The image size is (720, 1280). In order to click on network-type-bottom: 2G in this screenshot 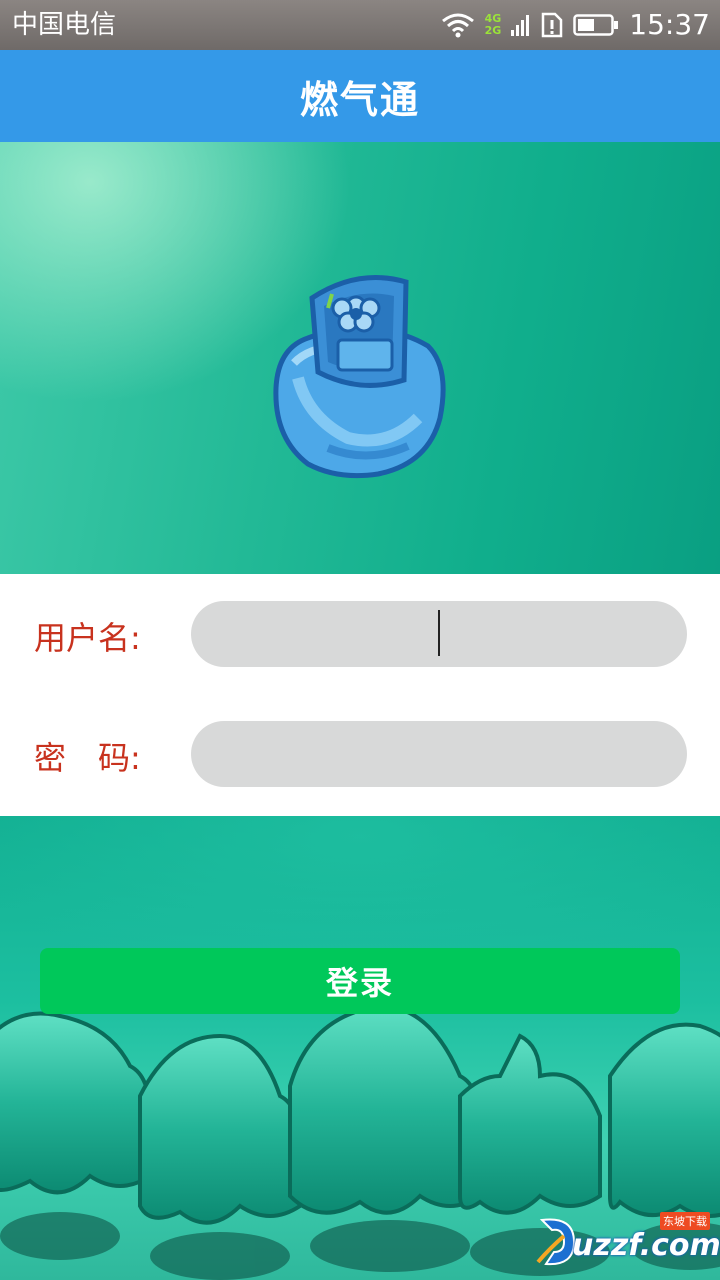, I will do `click(493, 30)`.